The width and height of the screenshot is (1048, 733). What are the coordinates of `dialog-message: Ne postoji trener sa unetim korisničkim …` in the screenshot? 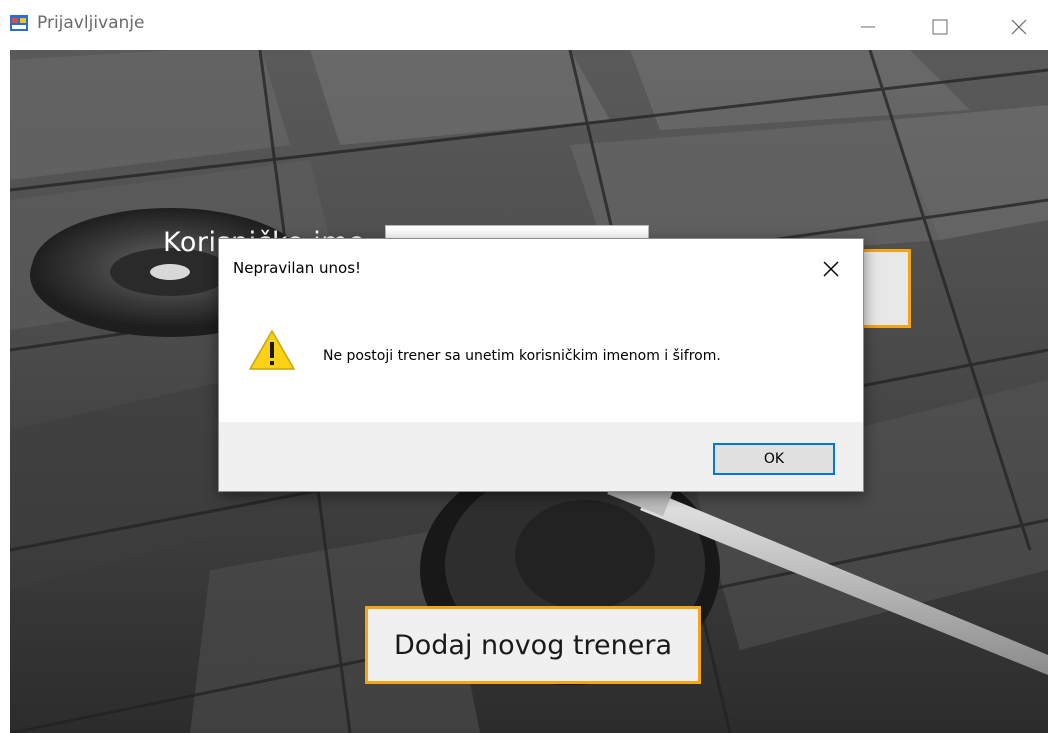 It's located at (522, 356).